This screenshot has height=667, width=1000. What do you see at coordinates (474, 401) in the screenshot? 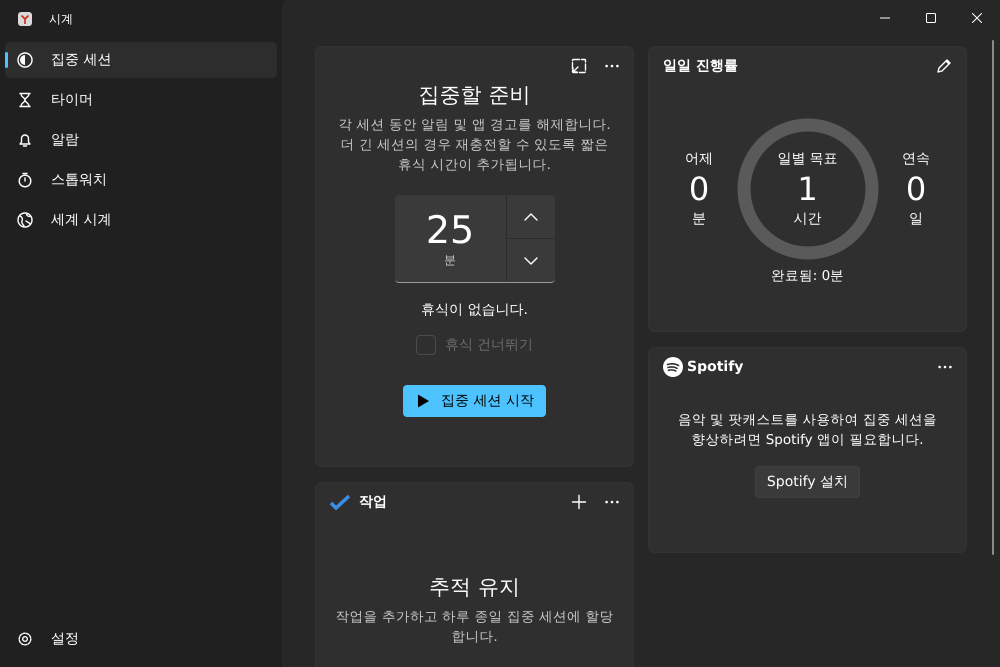
I see `start-button: 집중 세션 시작` at bounding box center [474, 401].